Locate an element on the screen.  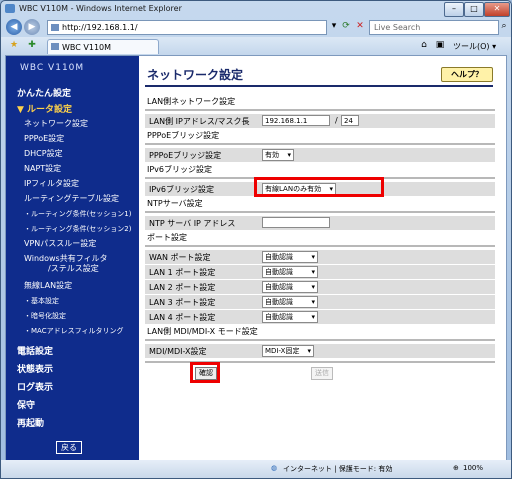
sidebar-item-router-settings: ▼ ルータ設定 is located at coordinates (44, 108).